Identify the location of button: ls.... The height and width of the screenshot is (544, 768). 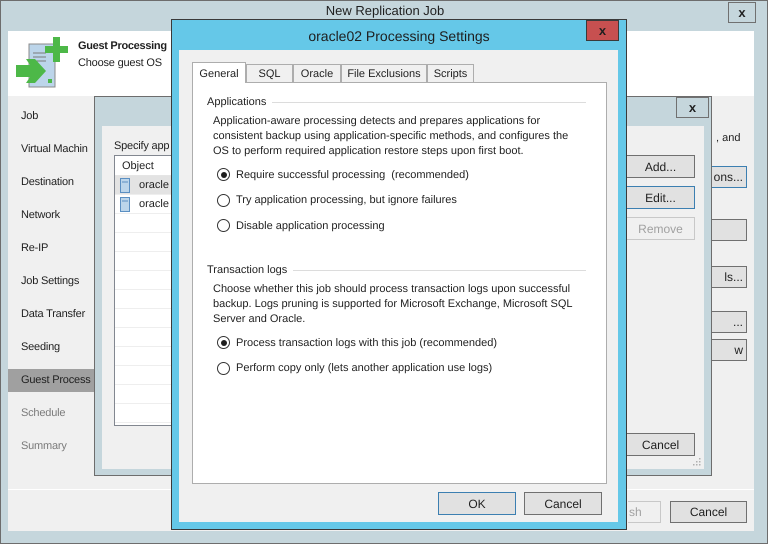
(728, 277).